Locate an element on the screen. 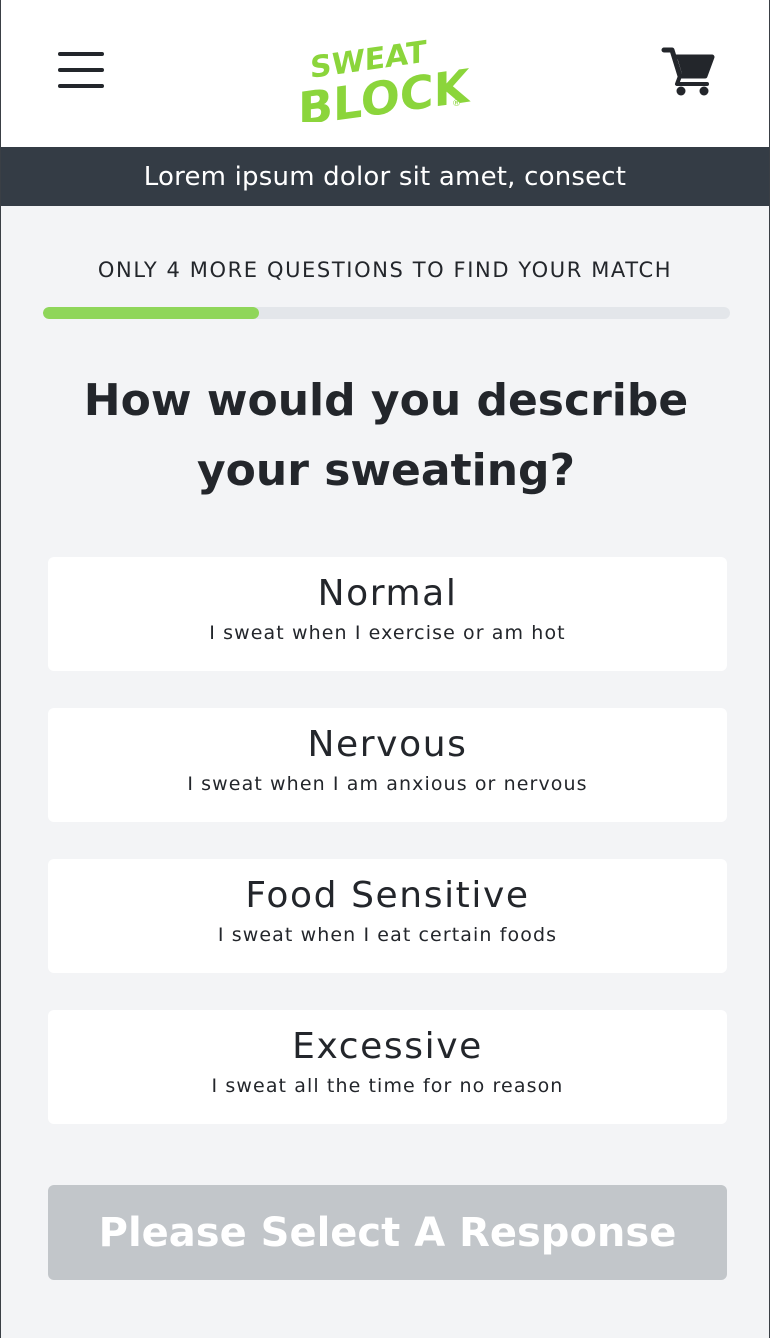  progress-label: ONLY 4 MORE QUESTIONS TO FIND YOUR MATCH is located at coordinates (385, 270).